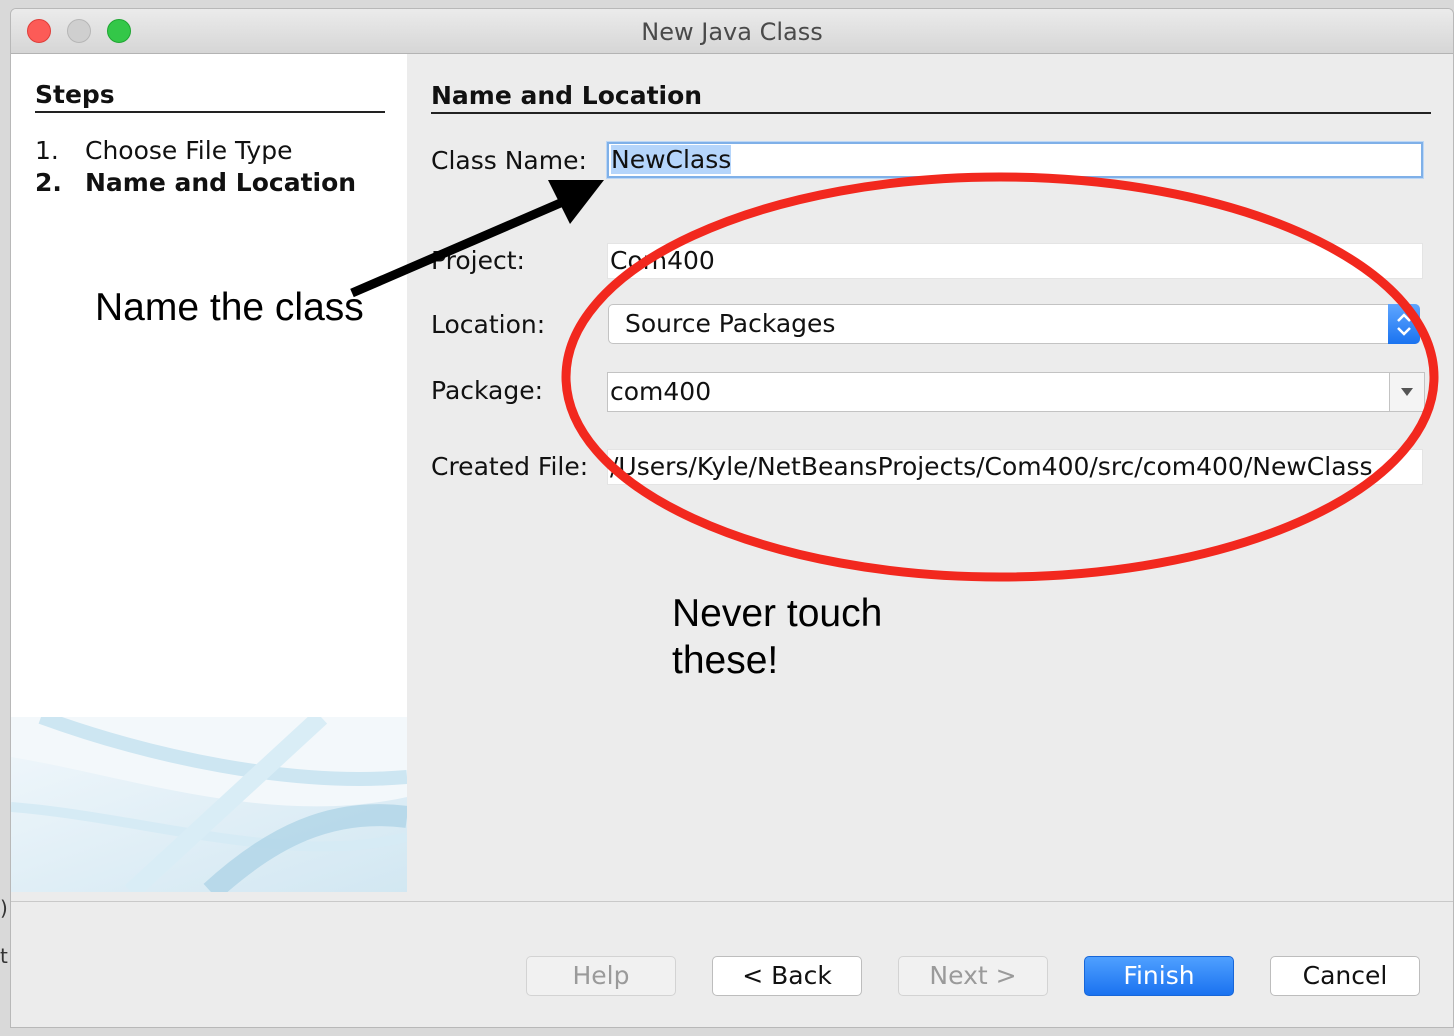 Image resolution: width=1454 pixels, height=1036 pixels. I want to click on package-dropdown-button, so click(1406, 392).